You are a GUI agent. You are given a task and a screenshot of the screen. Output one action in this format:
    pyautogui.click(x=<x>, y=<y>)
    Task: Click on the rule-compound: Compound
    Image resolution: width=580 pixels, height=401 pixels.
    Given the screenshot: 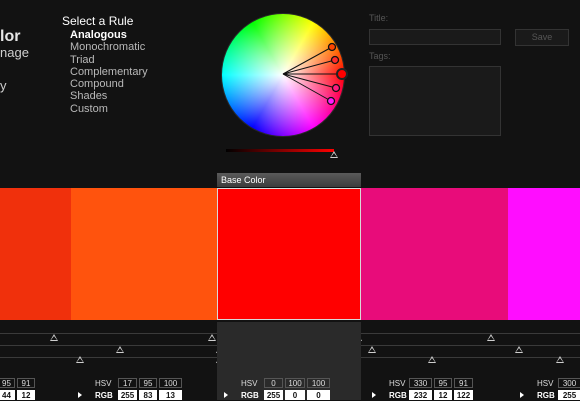 What is the action you would take?
    pyautogui.click(x=109, y=84)
    